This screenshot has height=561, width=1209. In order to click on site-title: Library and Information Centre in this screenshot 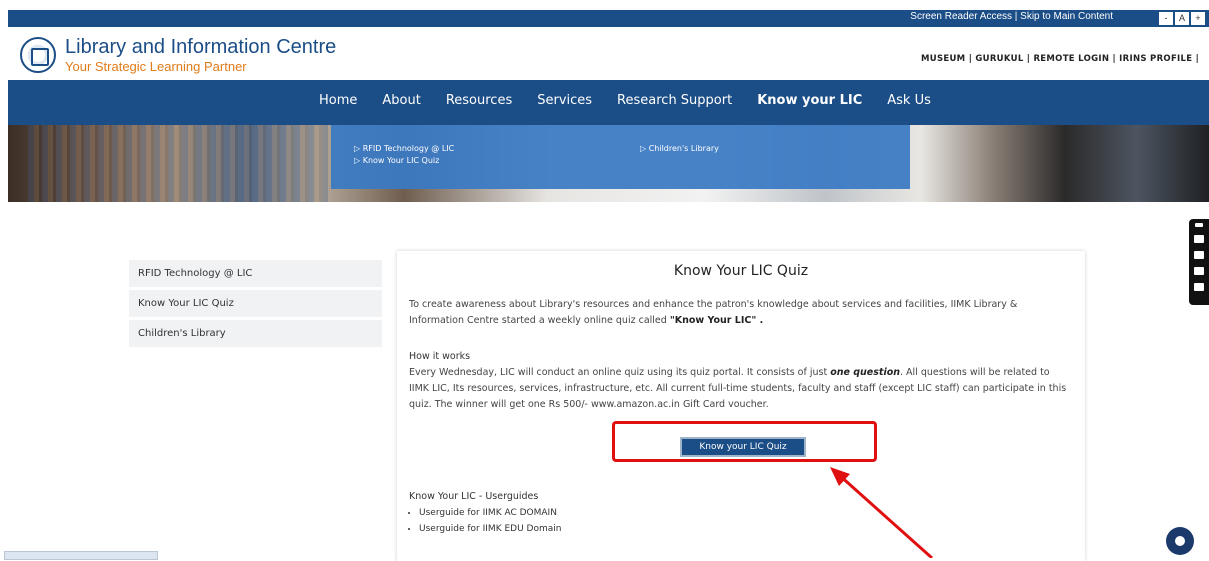, I will do `click(200, 47)`.